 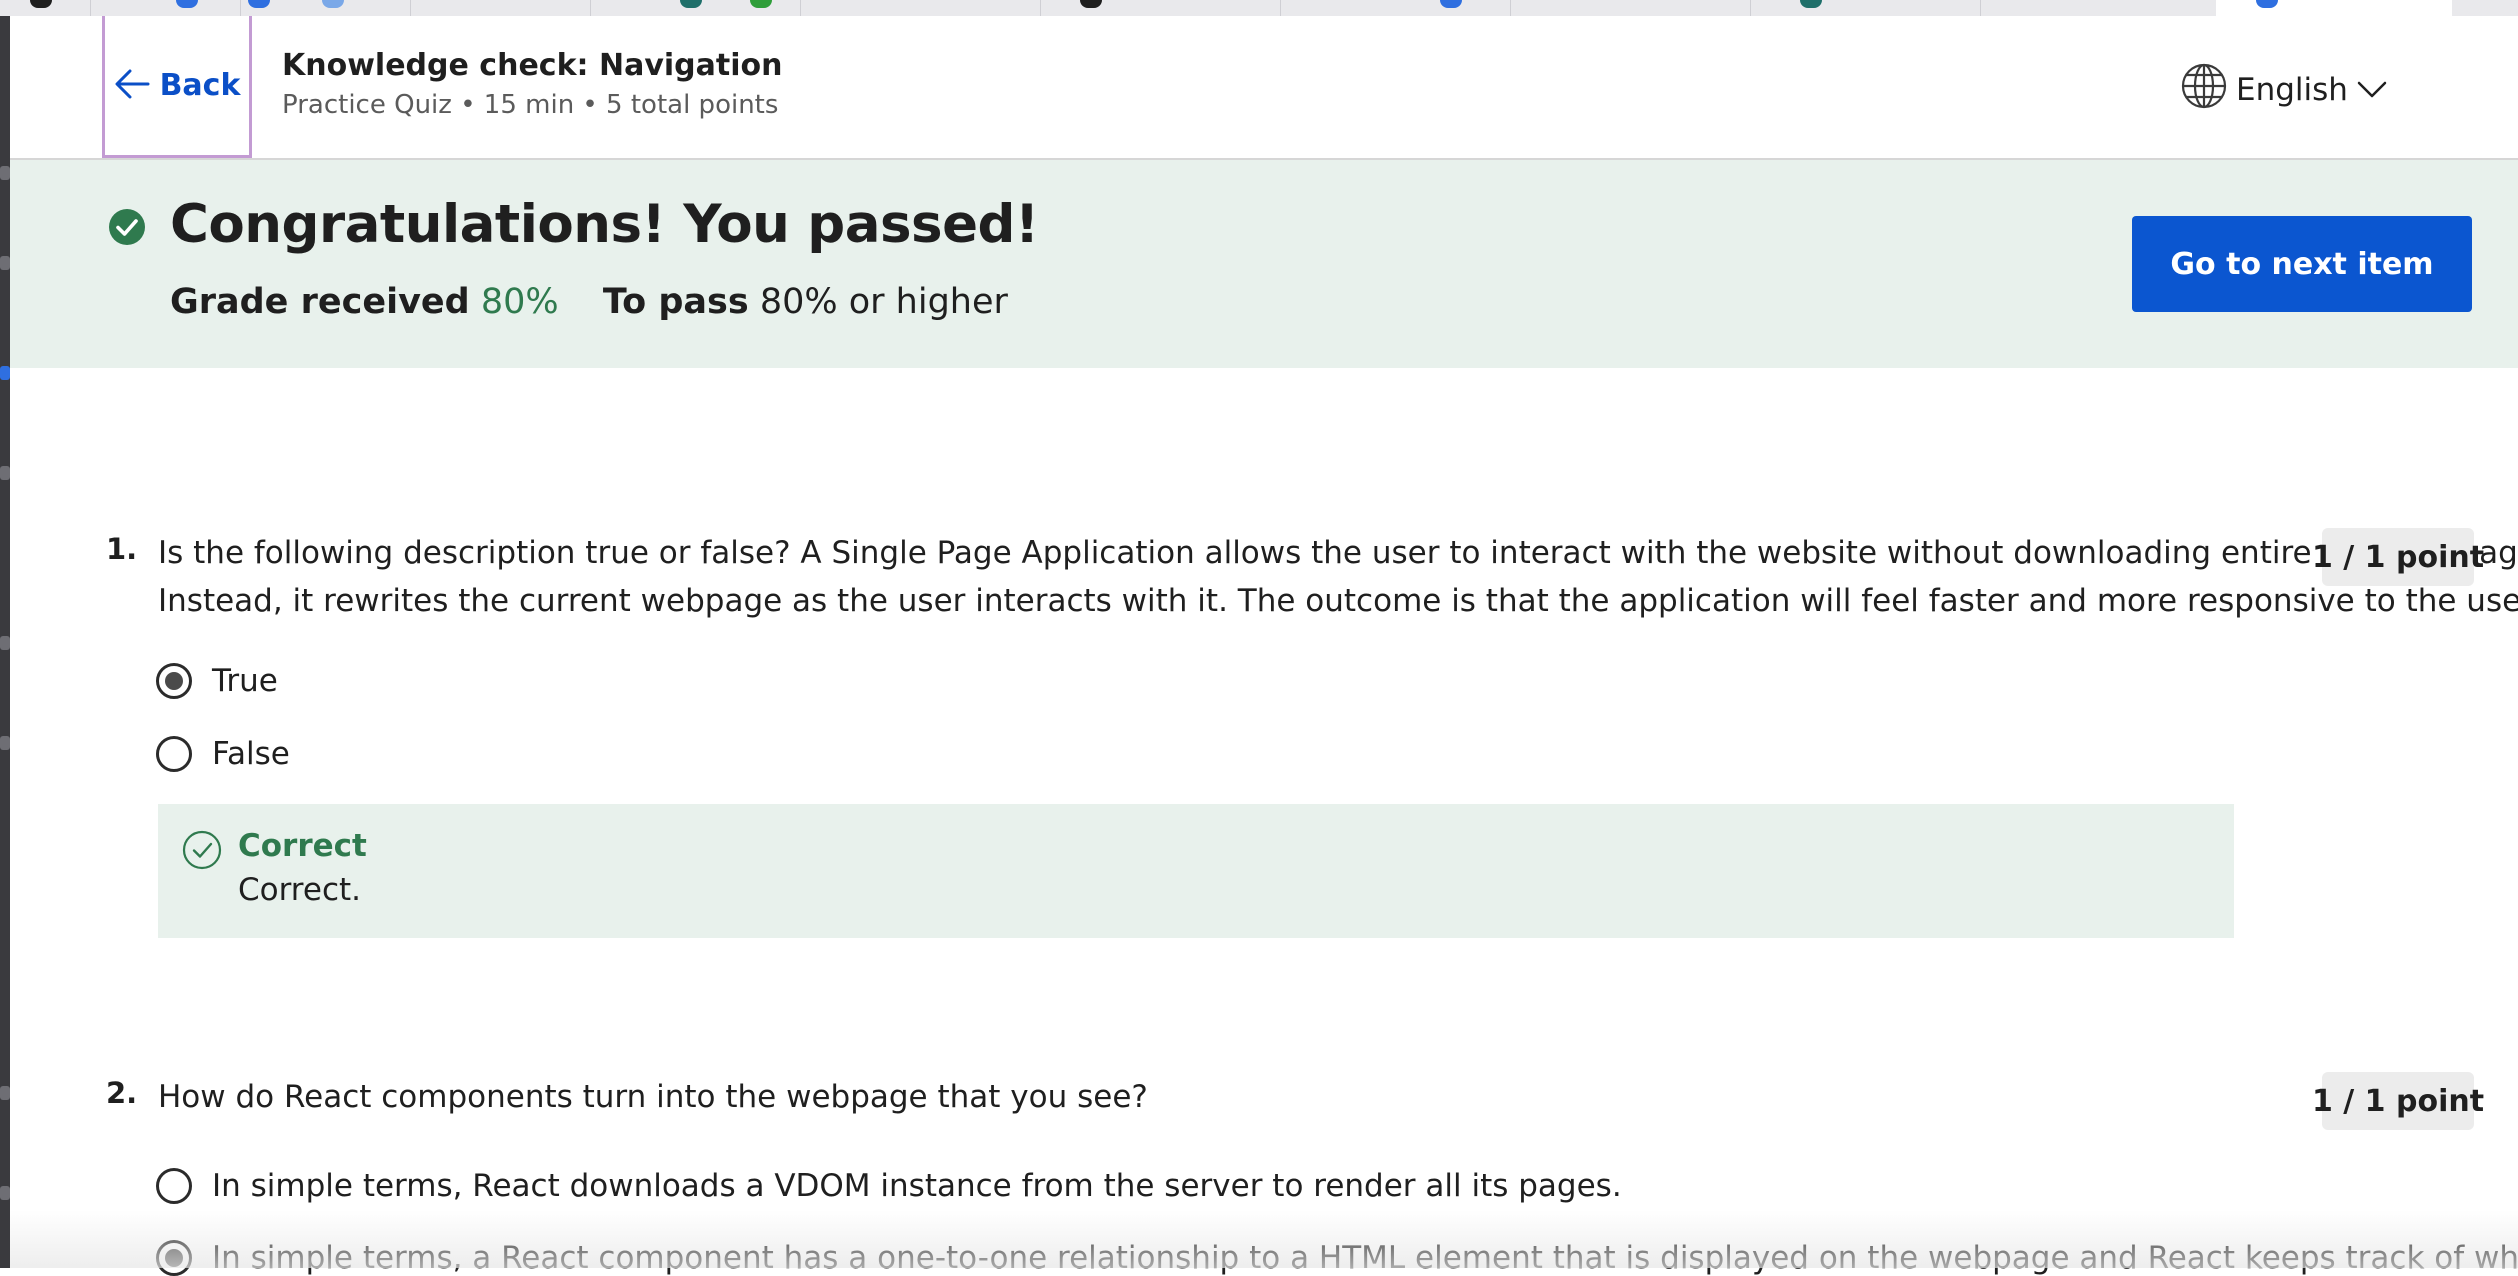 I want to click on answer-option: True, so click(x=217, y=681).